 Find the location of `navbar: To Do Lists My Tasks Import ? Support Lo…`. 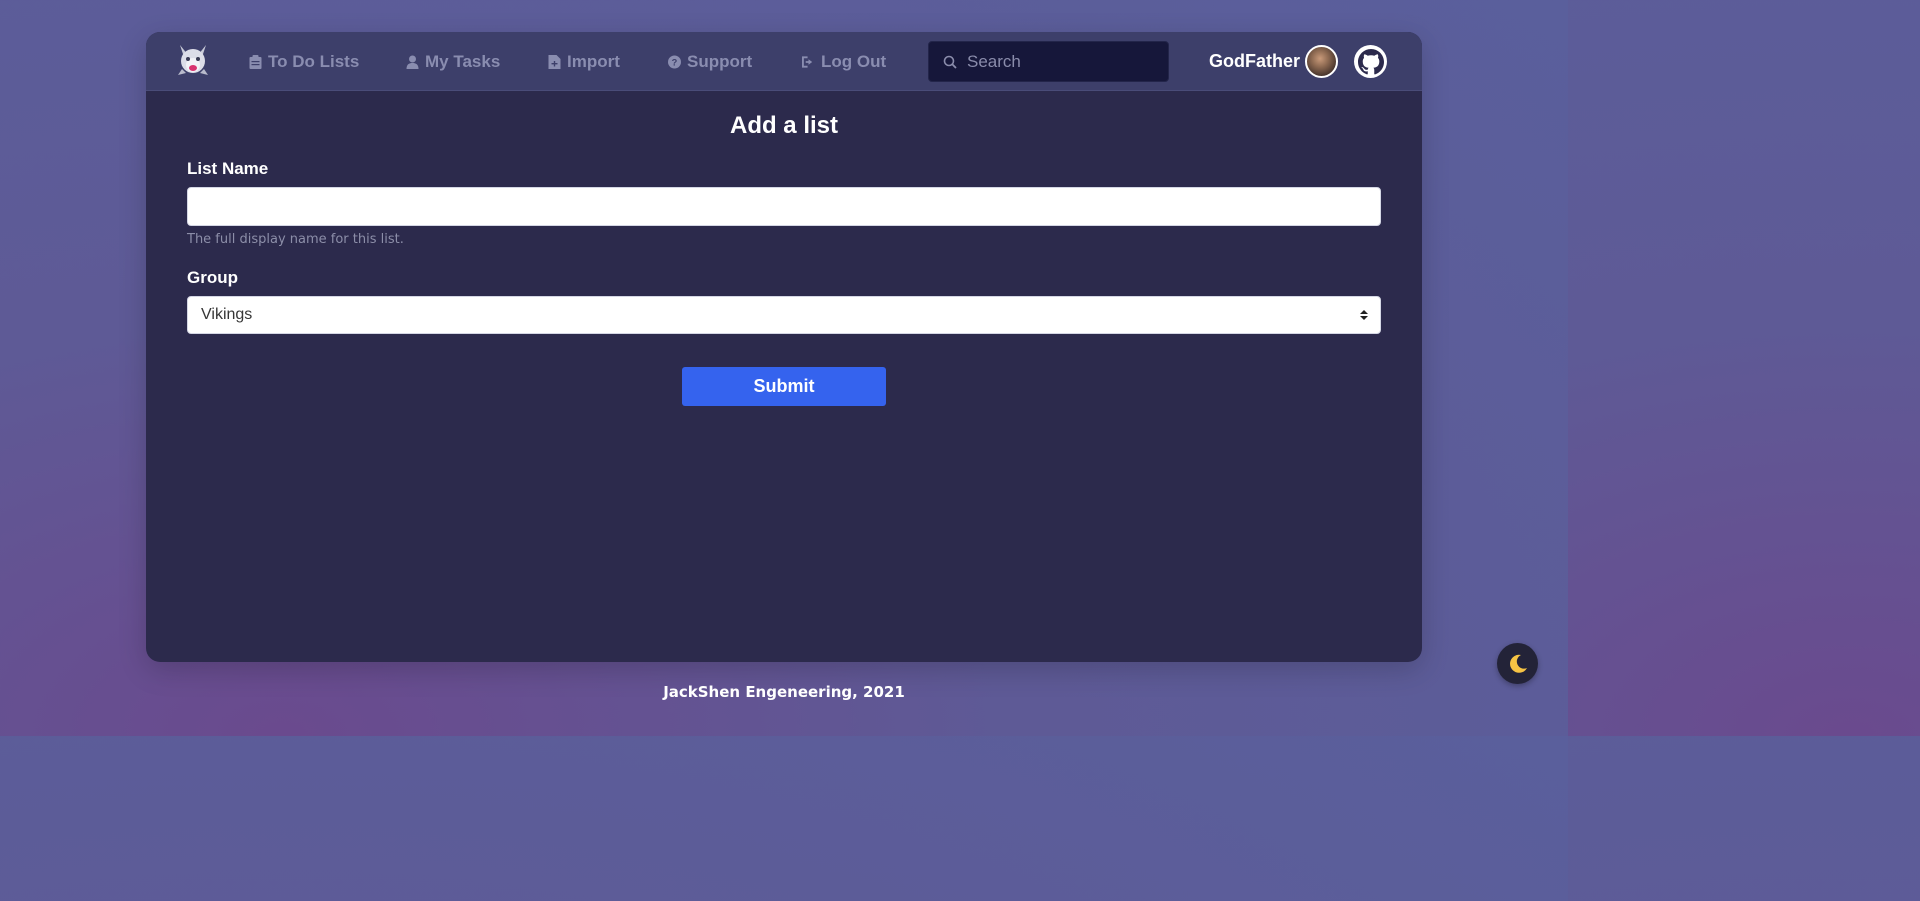

navbar: To Do Lists My Tasks Import ? Support Lo… is located at coordinates (784, 61).